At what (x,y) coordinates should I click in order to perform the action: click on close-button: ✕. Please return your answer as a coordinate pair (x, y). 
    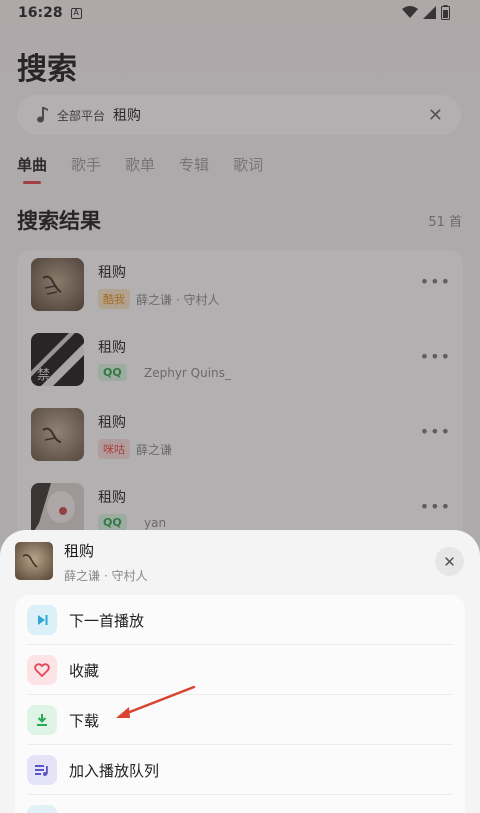
    Looking at the image, I should click on (449, 561).